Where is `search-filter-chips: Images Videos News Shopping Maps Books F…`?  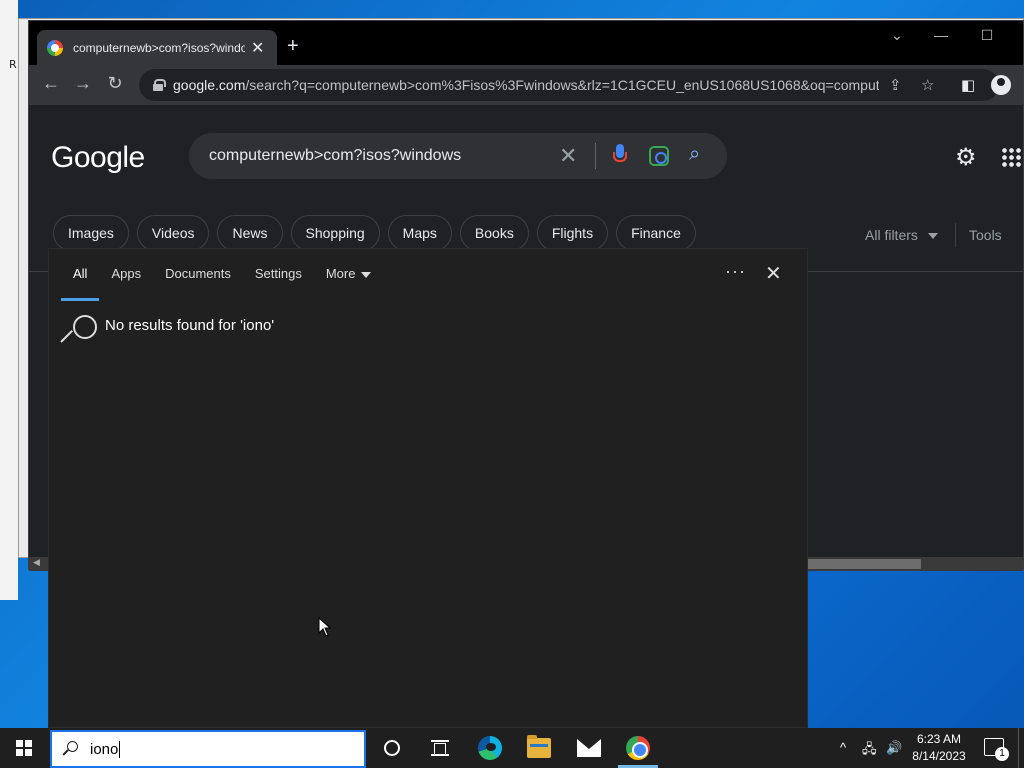 search-filter-chips: Images Videos News Shopping Maps Books F… is located at coordinates (374, 233).